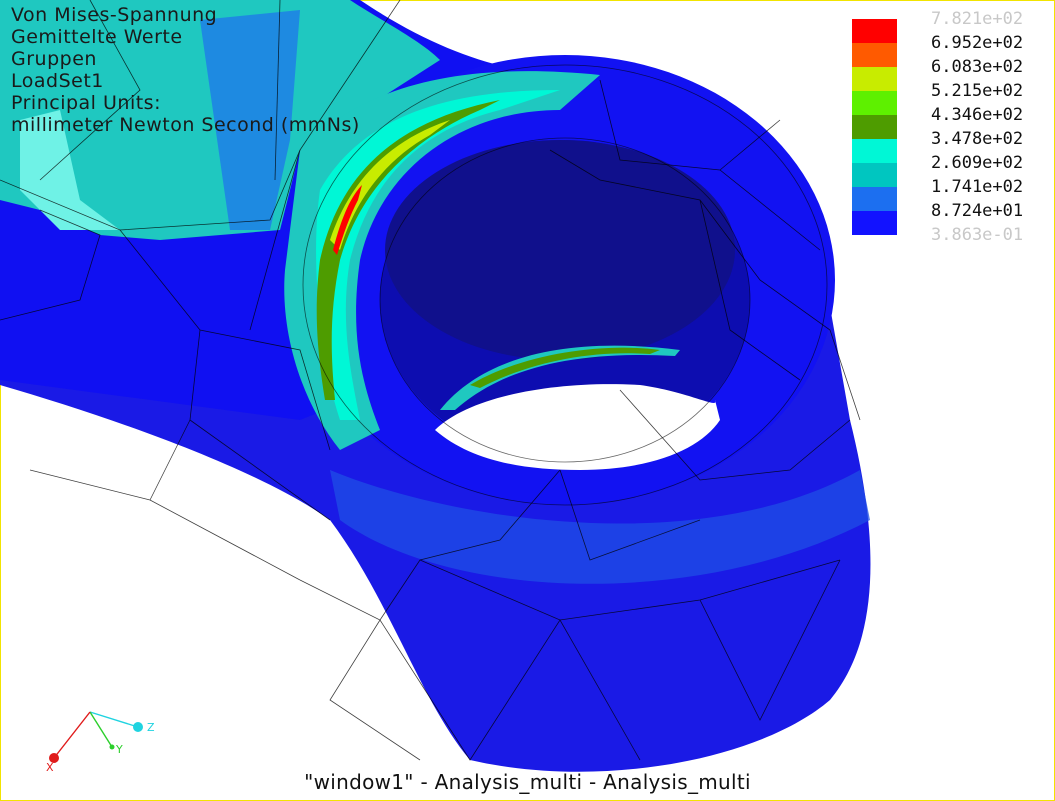 The width and height of the screenshot is (1055, 801). I want to click on legend-label-8: 1.741e+02, so click(977, 187).